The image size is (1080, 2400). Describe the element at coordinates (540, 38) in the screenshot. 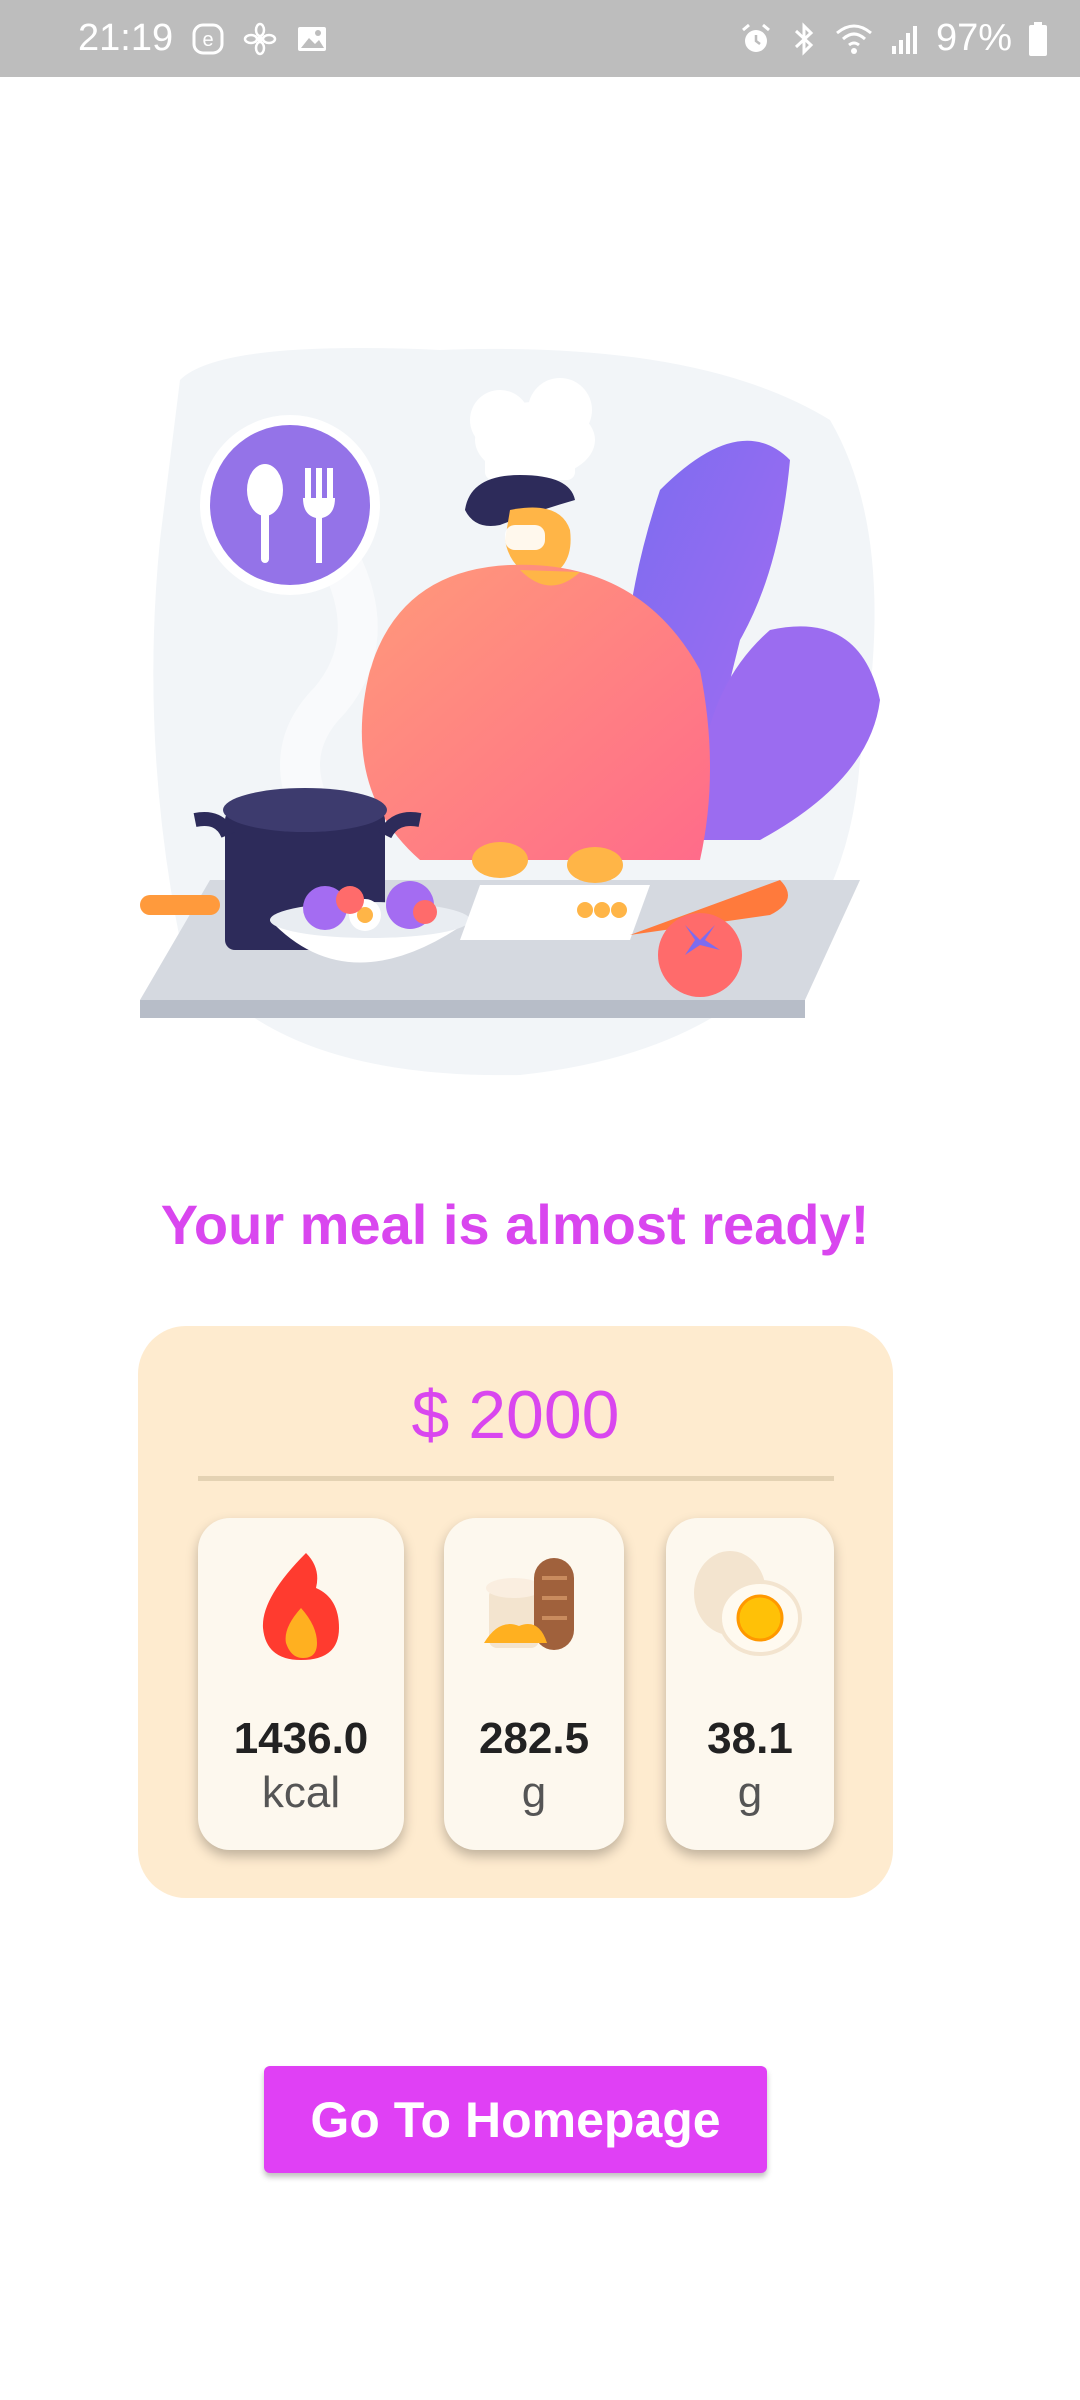

I see `status-bar: 21:19 e 97%` at that location.